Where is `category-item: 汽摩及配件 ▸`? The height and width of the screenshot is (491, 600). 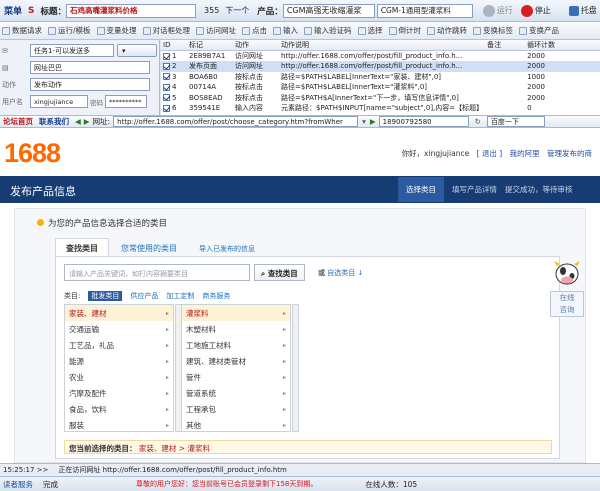 category-item: 汽摩及配件 ▸ is located at coordinates (119, 393).